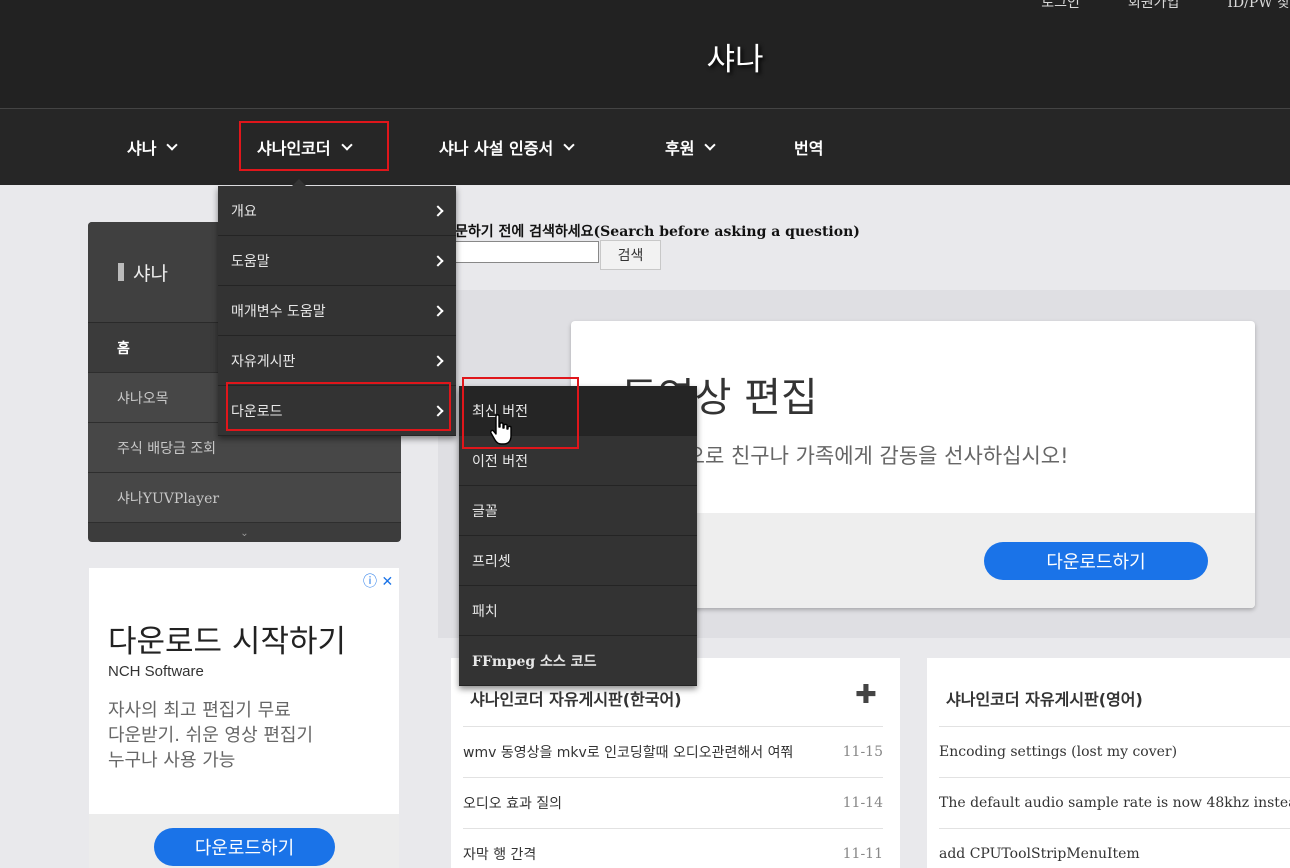 The width and height of the screenshot is (1290, 868). What do you see at coordinates (244, 211) in the screenshot?
I see `menu-item-label: 개요` at bounding box center [244, 211].